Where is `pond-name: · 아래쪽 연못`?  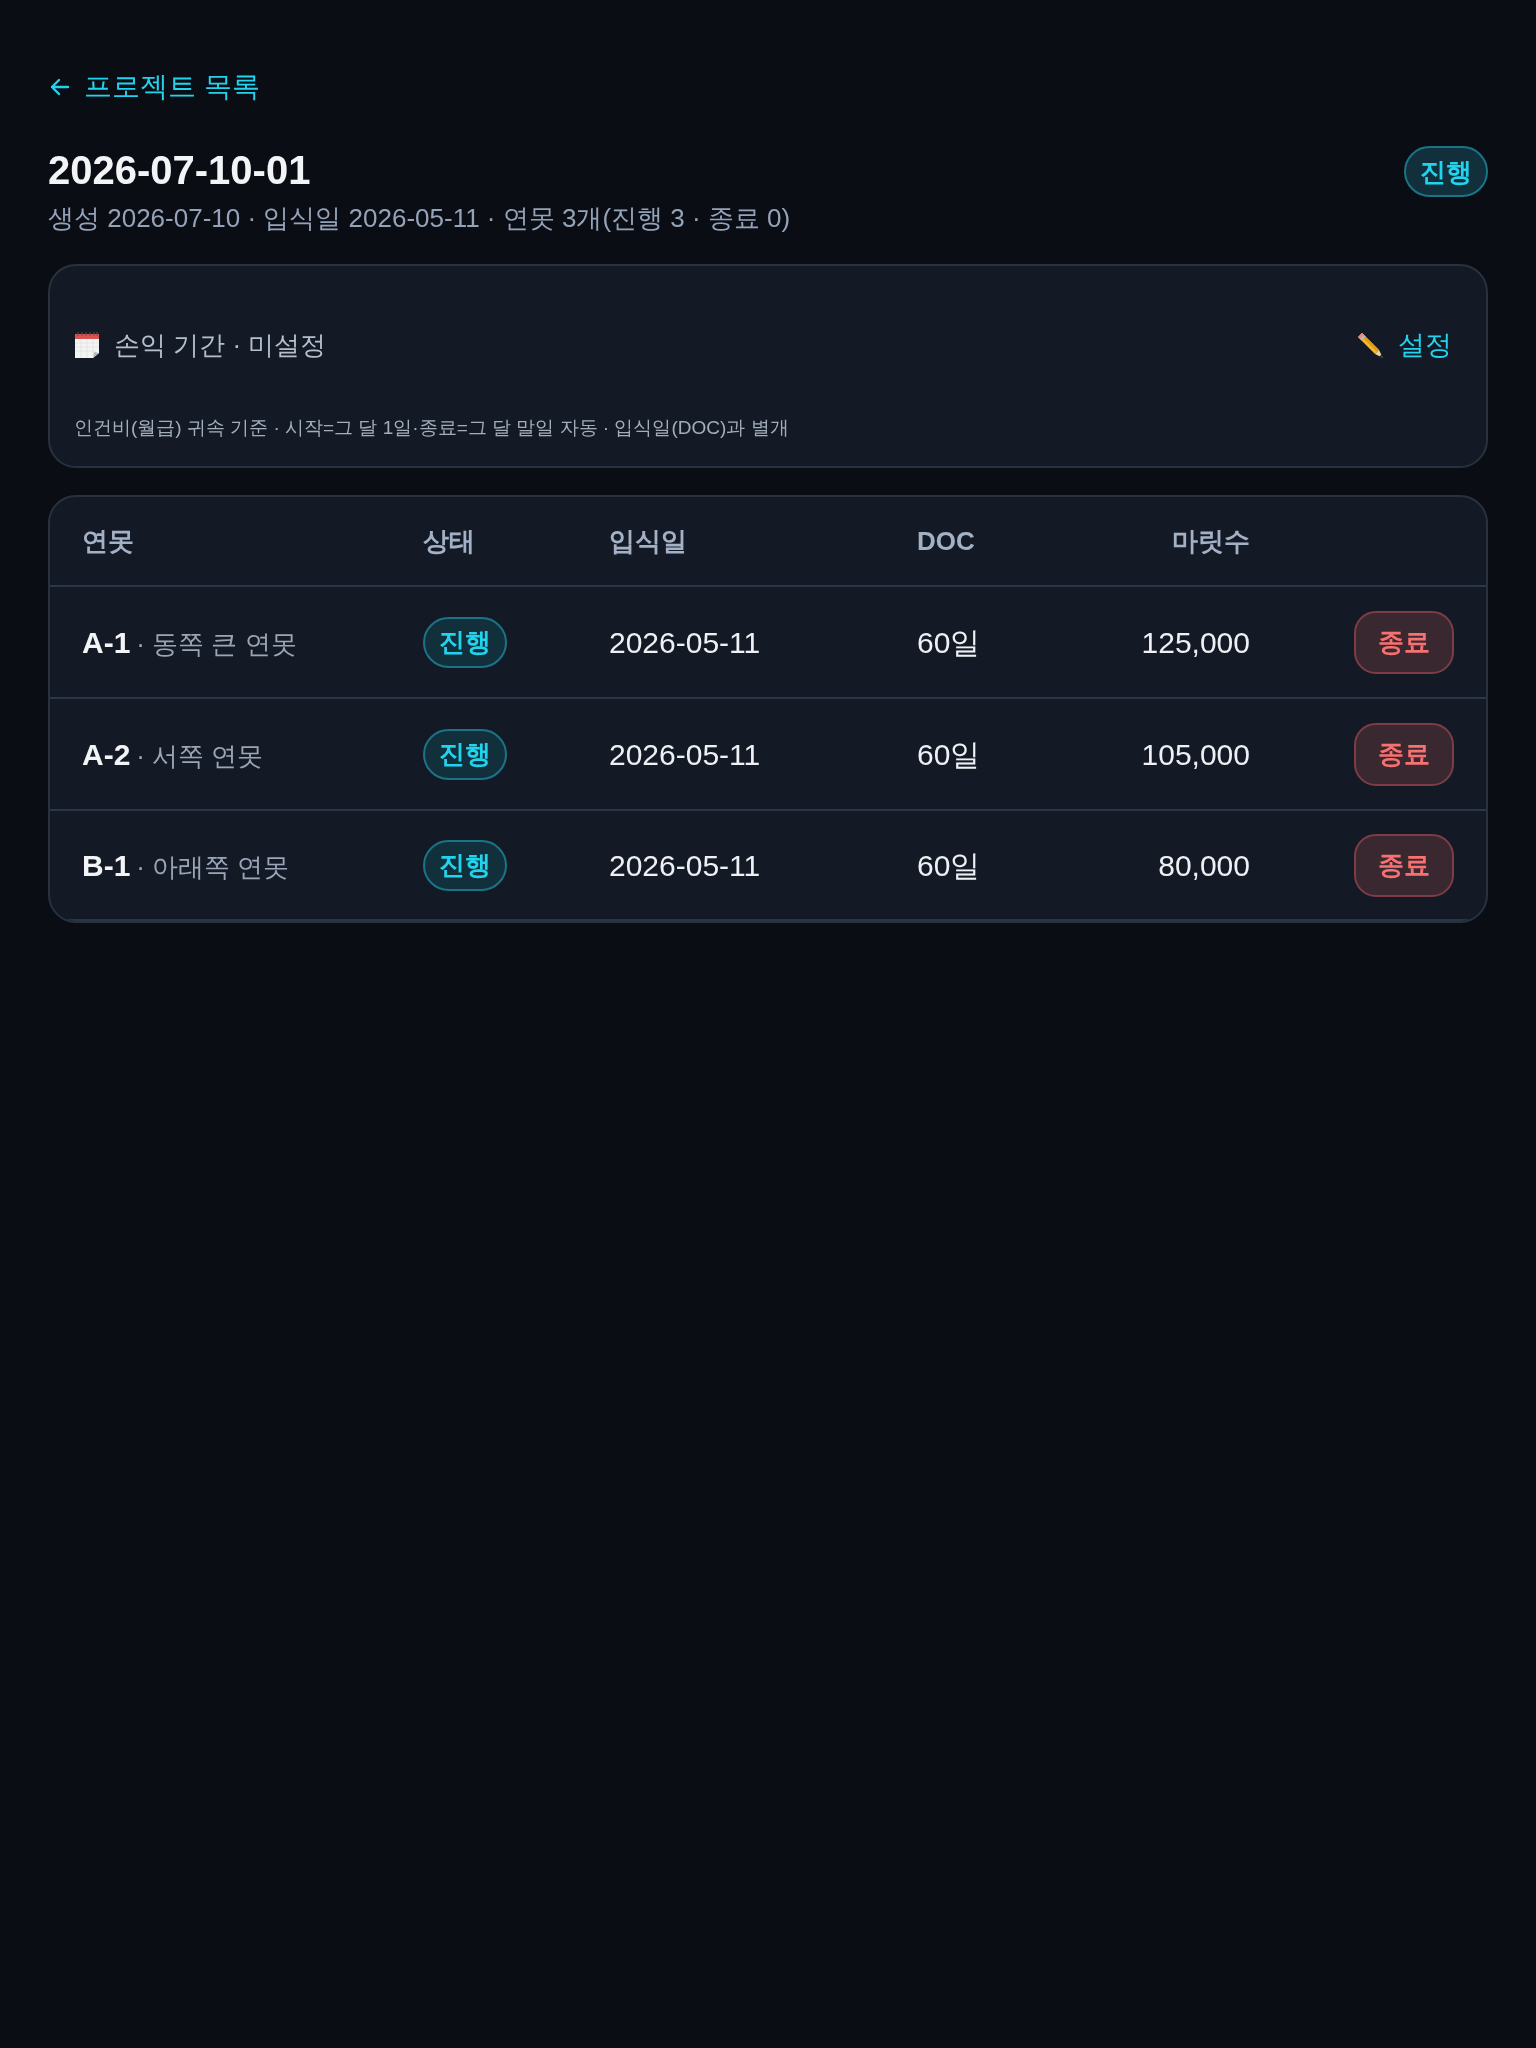
pond-name: · 아래쪽 연못 is located at coordinates (213, 867).